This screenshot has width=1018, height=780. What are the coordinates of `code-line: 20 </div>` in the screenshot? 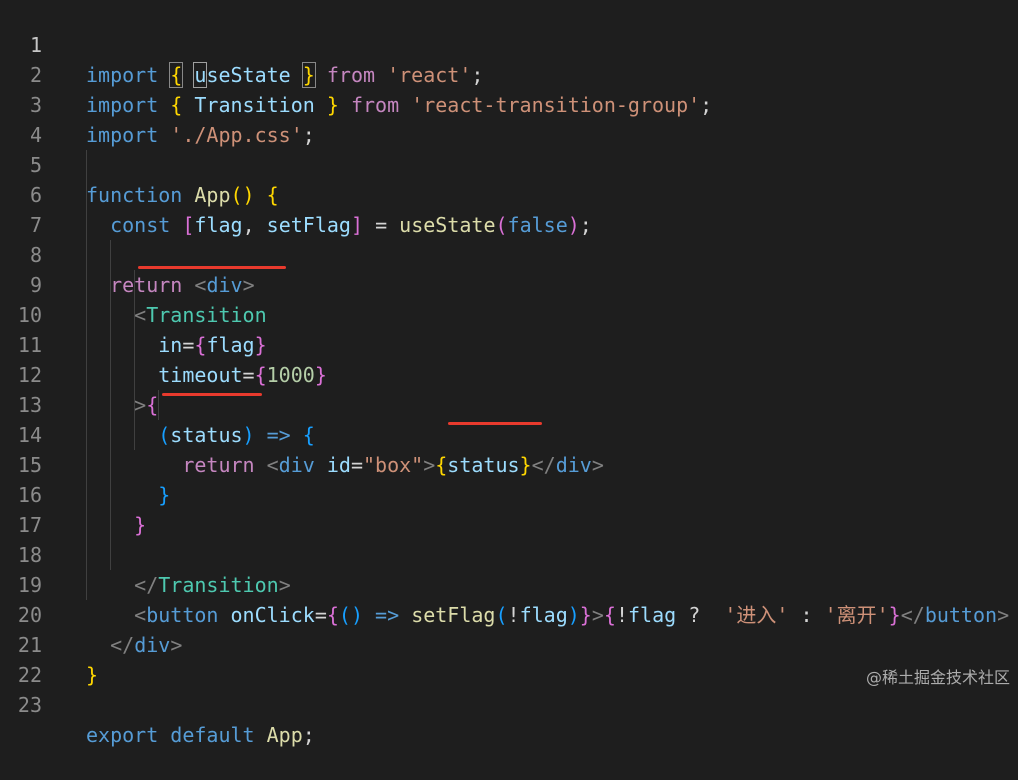 It's located at (91, 613).